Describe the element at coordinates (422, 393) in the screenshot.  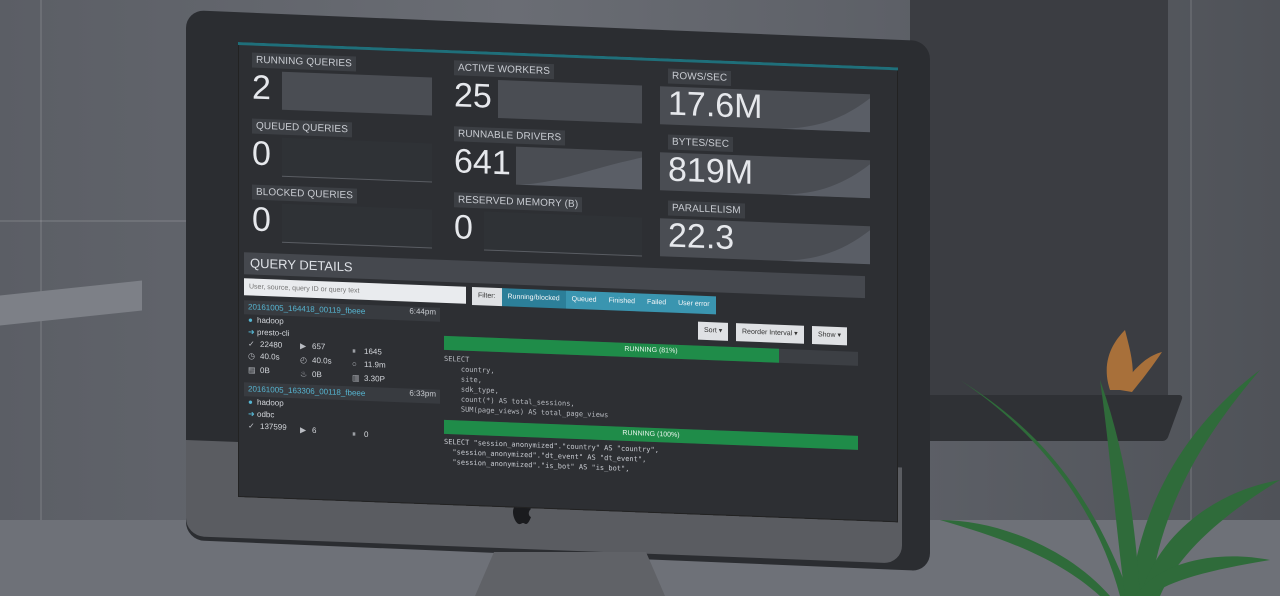
I see `query-time: 6:33pm` at that location.